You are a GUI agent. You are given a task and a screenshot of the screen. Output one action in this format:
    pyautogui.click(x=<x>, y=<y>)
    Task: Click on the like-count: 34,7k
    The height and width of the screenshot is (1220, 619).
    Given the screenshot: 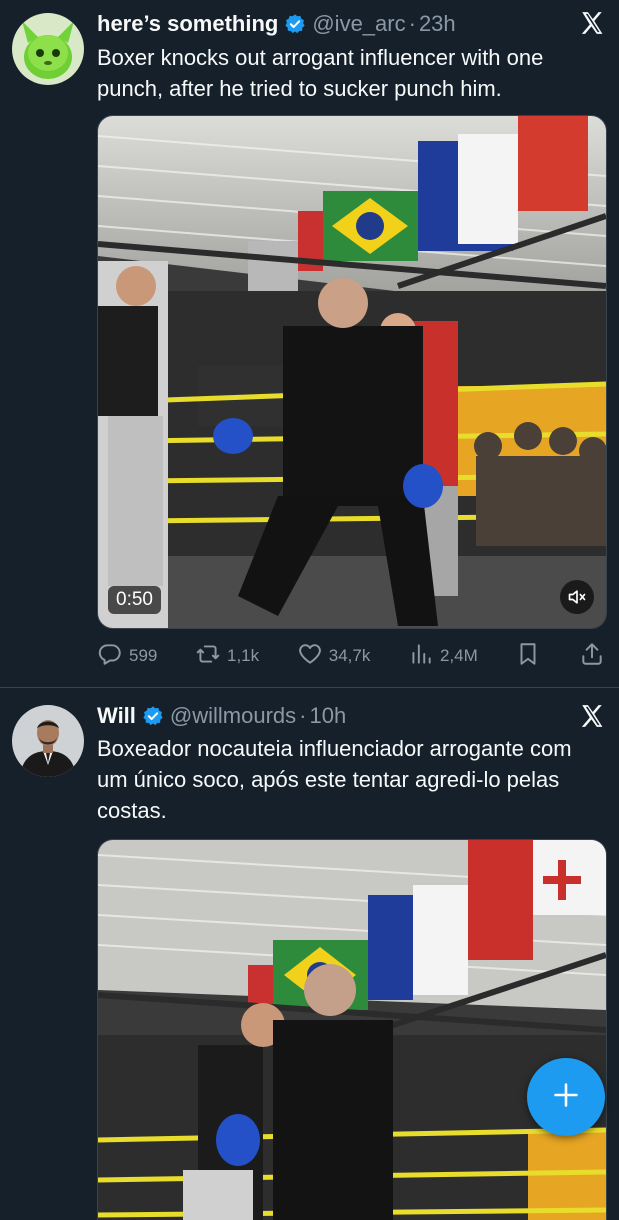 What is the action you would take?
    pyautogui.click(x=349, y=655)
    